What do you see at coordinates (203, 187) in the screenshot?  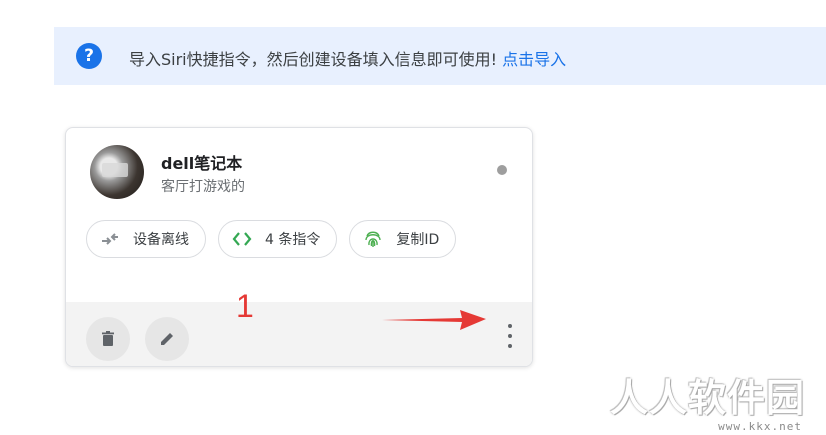 I see `device-description: 客厅打游戏的` at bounding box center [203, 187].